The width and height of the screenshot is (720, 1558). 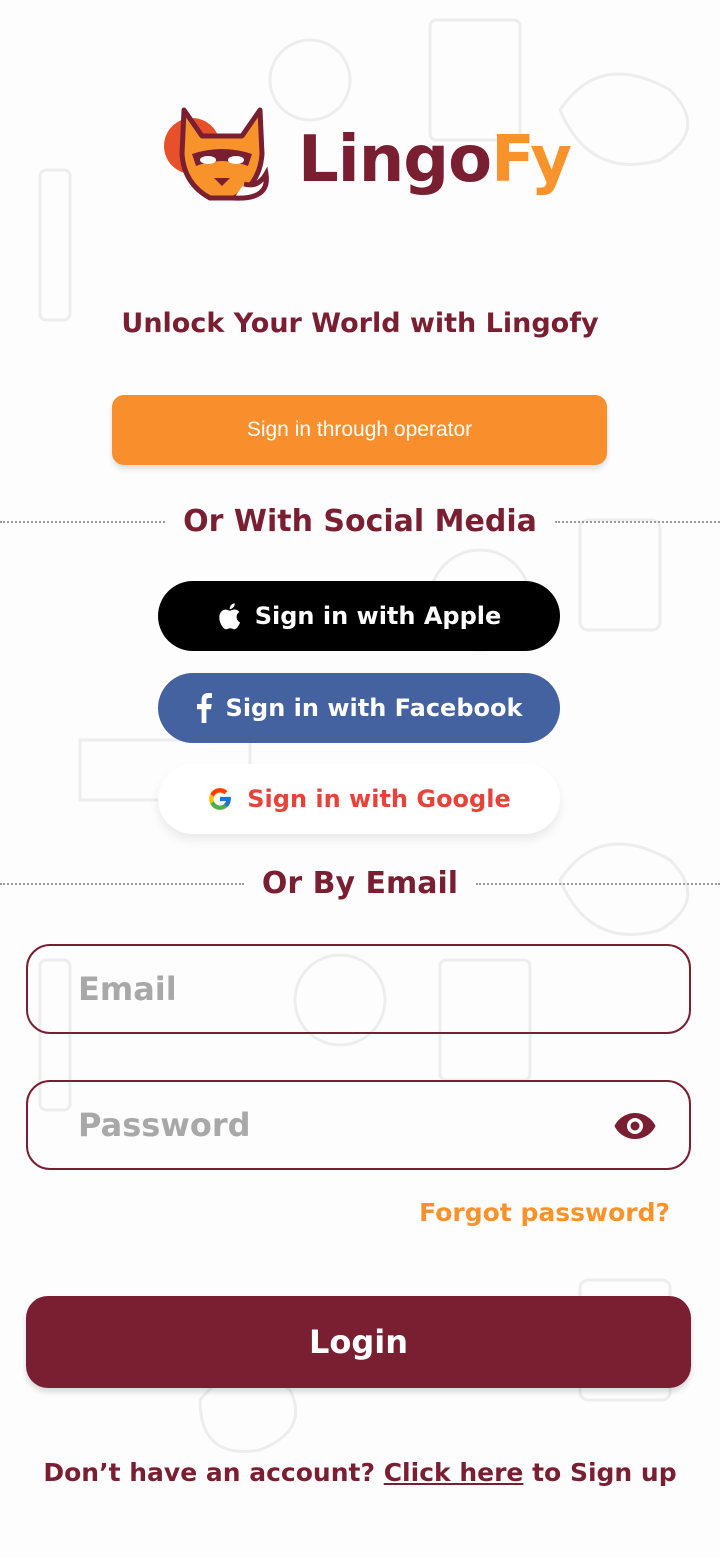 What do you see at coordinates (395, 160) in the screenshot?
I see `brand-name-part1: Lingo` at bounding box center [395, 160].